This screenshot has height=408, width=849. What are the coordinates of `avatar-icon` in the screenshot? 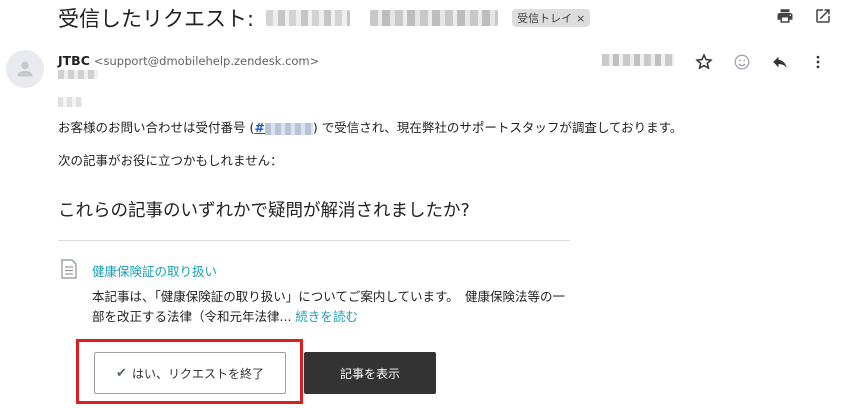 It's located at (25, 69).